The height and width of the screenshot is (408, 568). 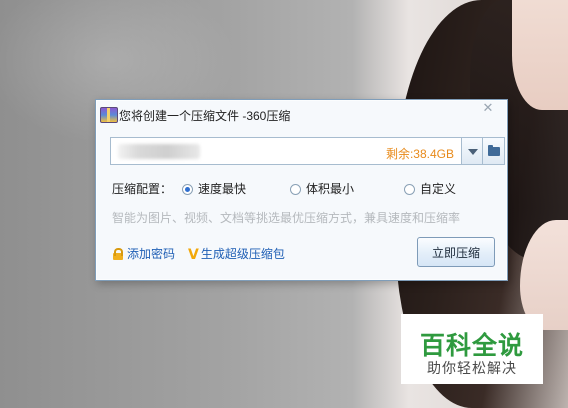 What do you see at coordinates (471, 346) in the screenshot?
I see `watermark-title: 百科全说` at bounding box center [471, 346].